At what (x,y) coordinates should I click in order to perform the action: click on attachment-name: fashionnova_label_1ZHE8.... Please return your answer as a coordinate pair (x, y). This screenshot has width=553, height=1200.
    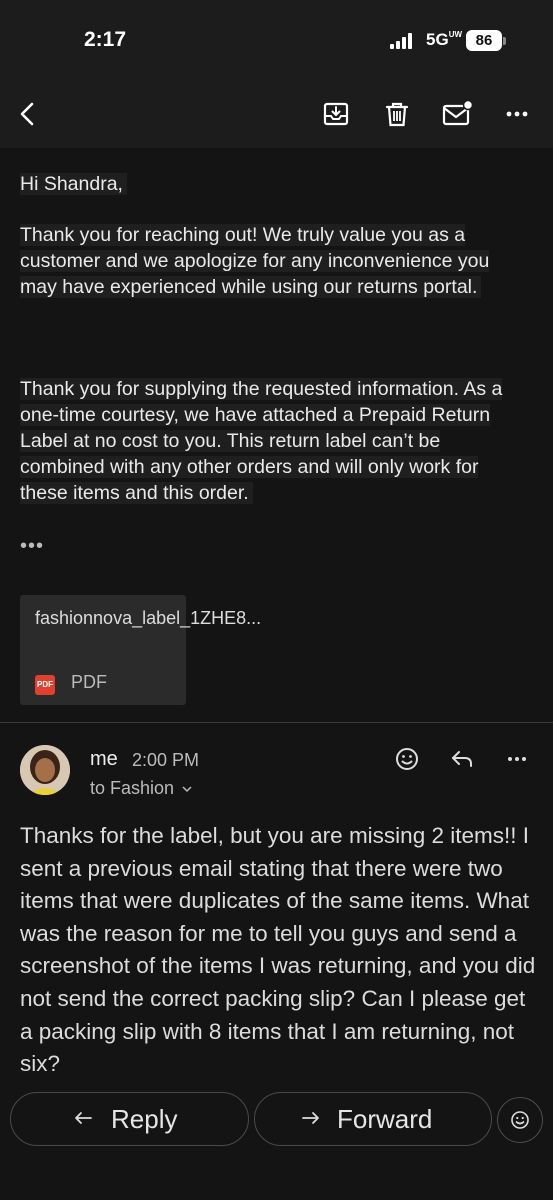
    Looking at the image, I should click on (148, 618).